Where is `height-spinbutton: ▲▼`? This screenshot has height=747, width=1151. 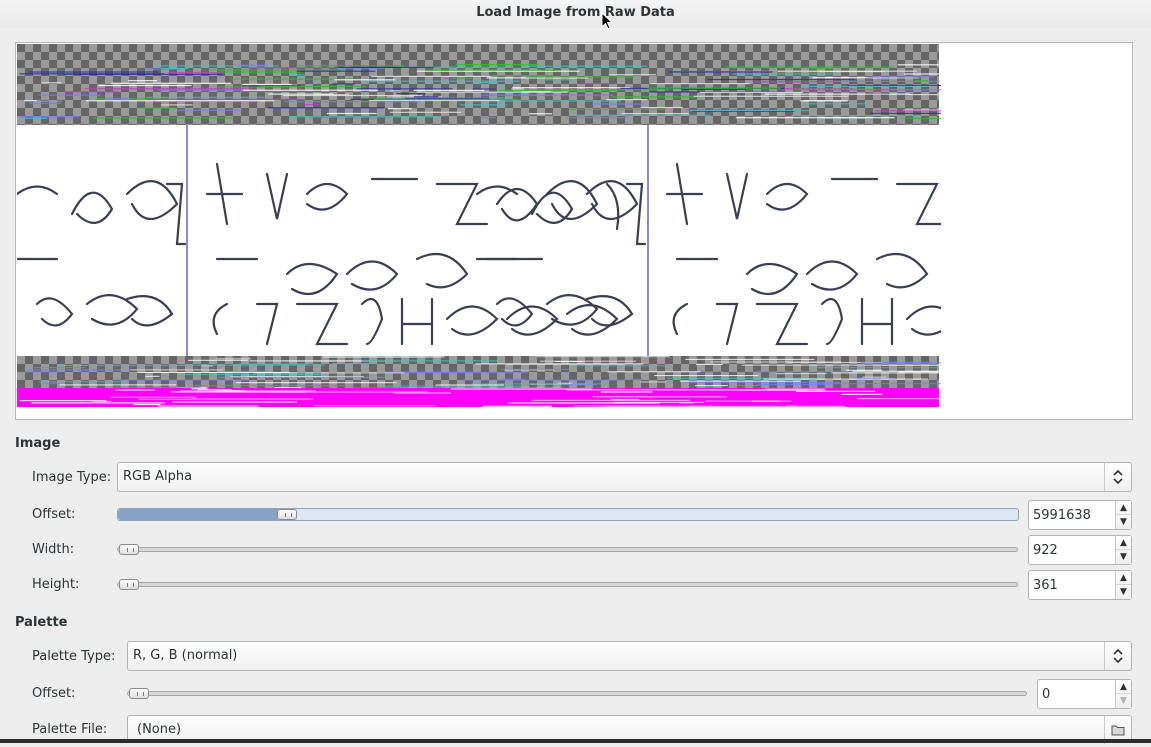
height-spinbutton: ▲▼ is located at coordinates (1080, 585).